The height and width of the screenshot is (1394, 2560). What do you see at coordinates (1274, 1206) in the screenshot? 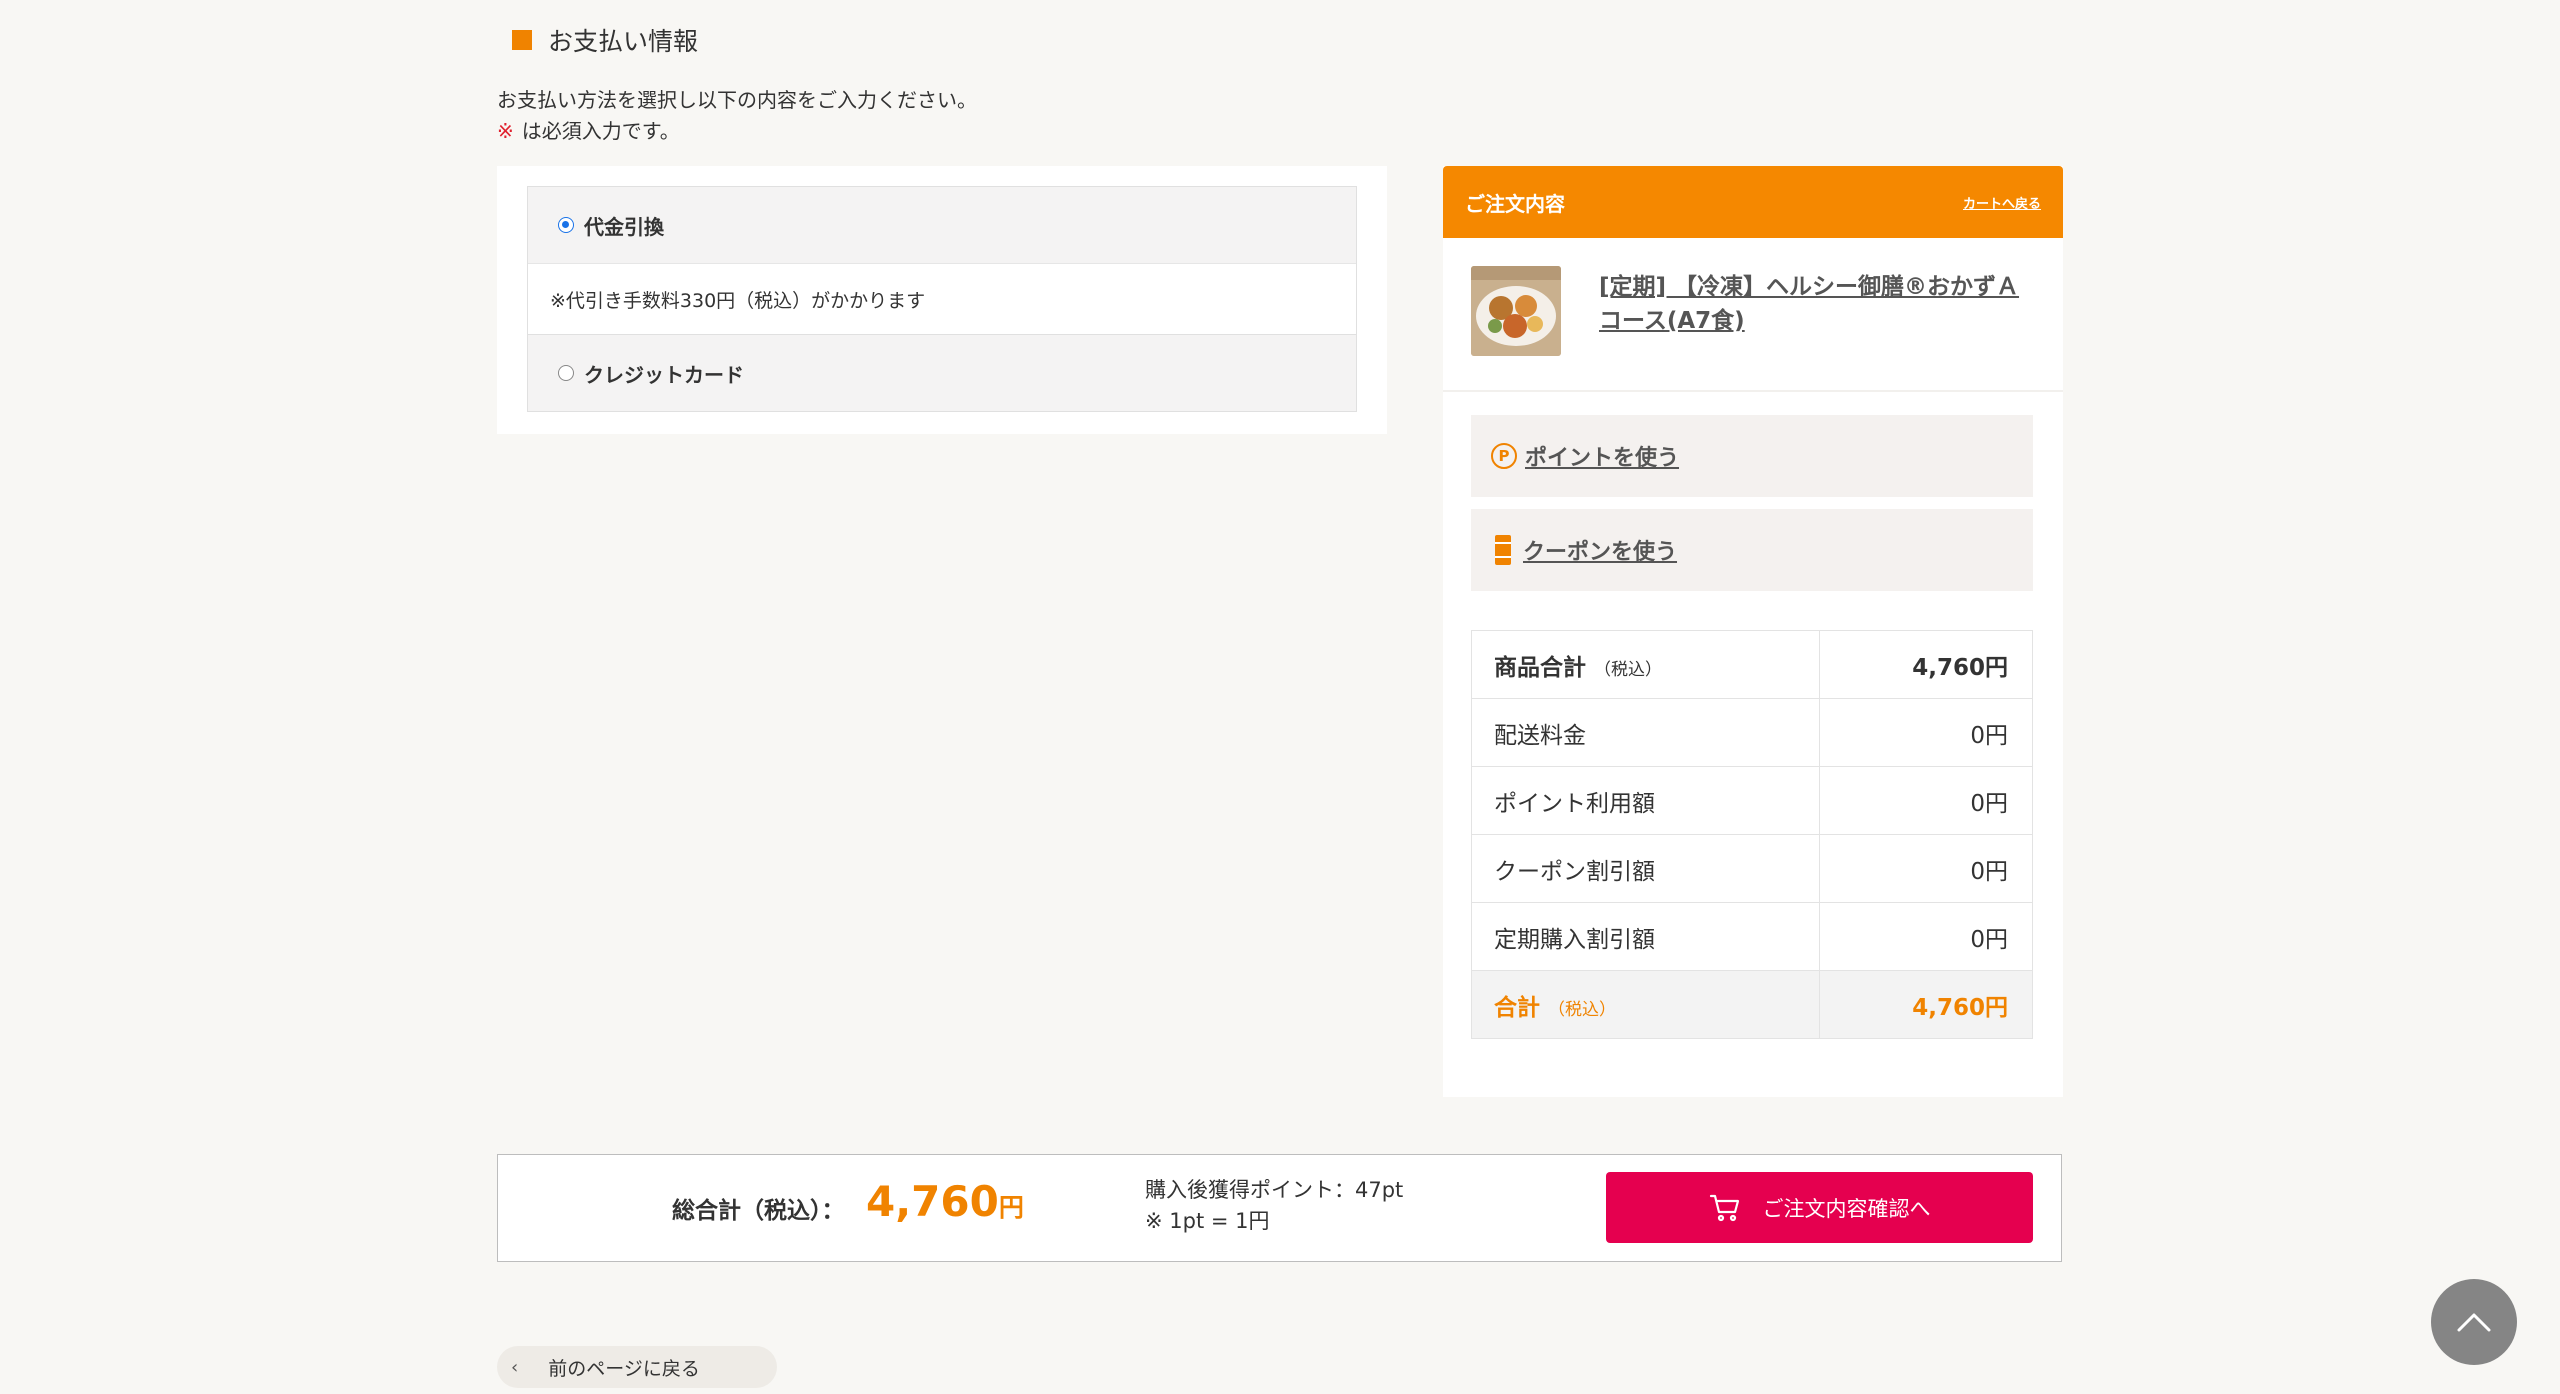
I see `earned-points-info: 購入後獲得ポイント：47pt ※ 1pt = 1円` at bounding box center [1274, 1206].